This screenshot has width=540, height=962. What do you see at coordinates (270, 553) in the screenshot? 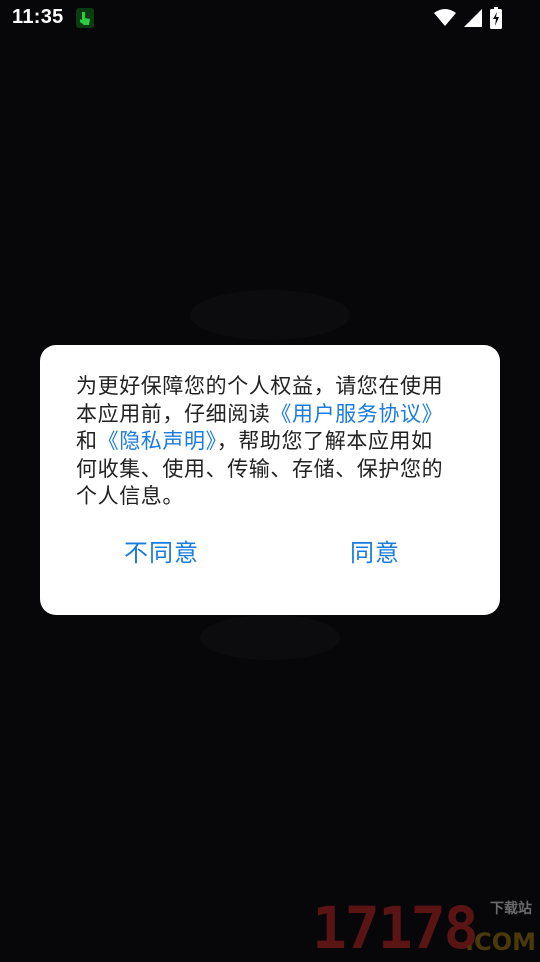
I see `dialog-actions: 不同意 同意` at bounding box center [270, 553].